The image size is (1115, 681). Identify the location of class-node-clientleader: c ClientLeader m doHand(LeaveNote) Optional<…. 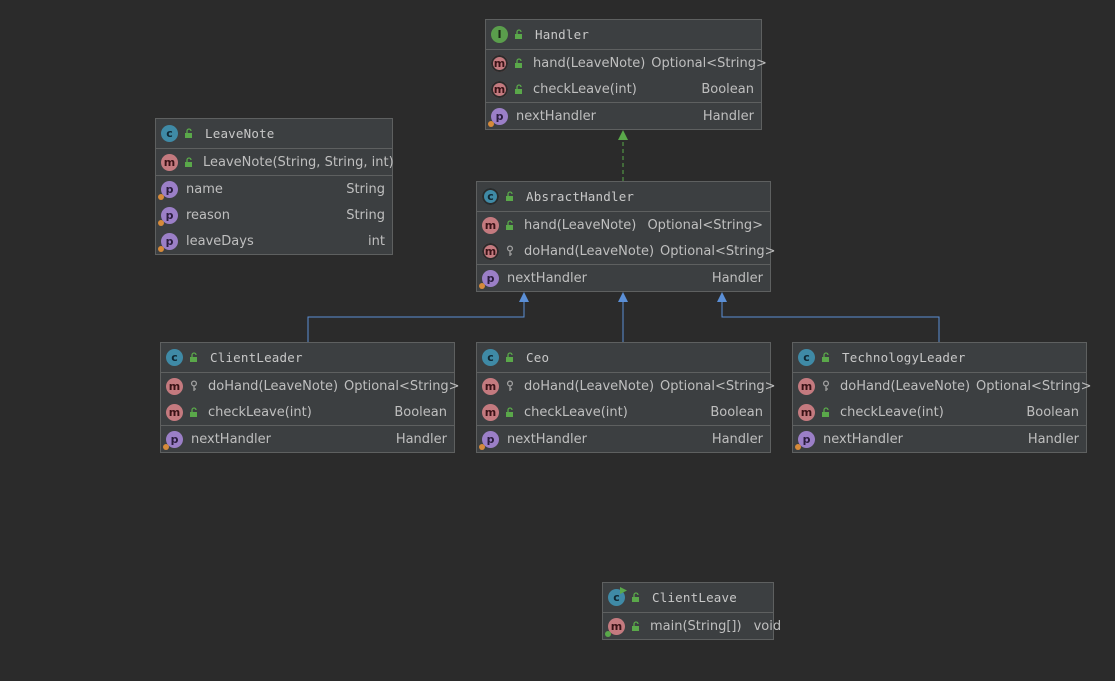
(310, 397).